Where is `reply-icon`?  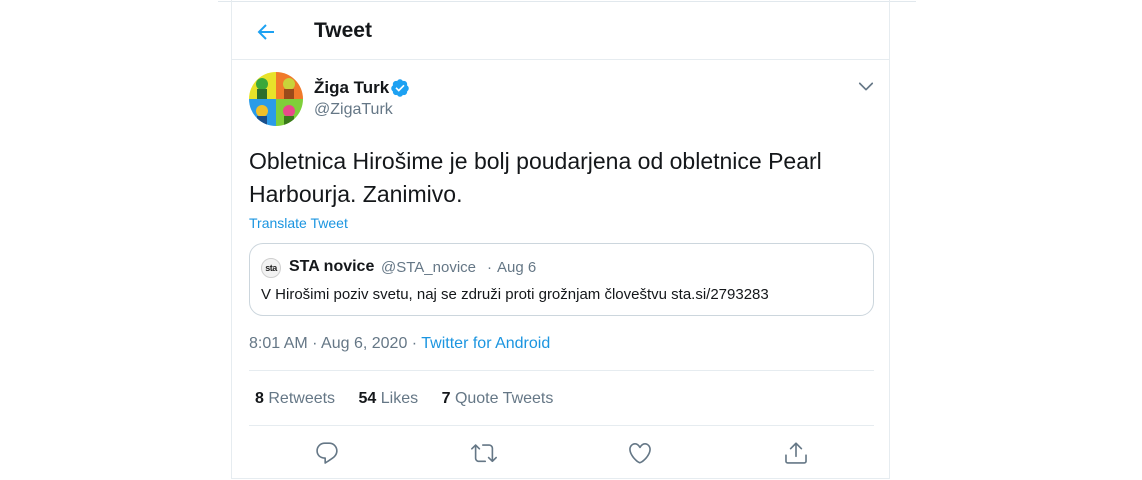
reply-icon is located at coordinates (327, 453).